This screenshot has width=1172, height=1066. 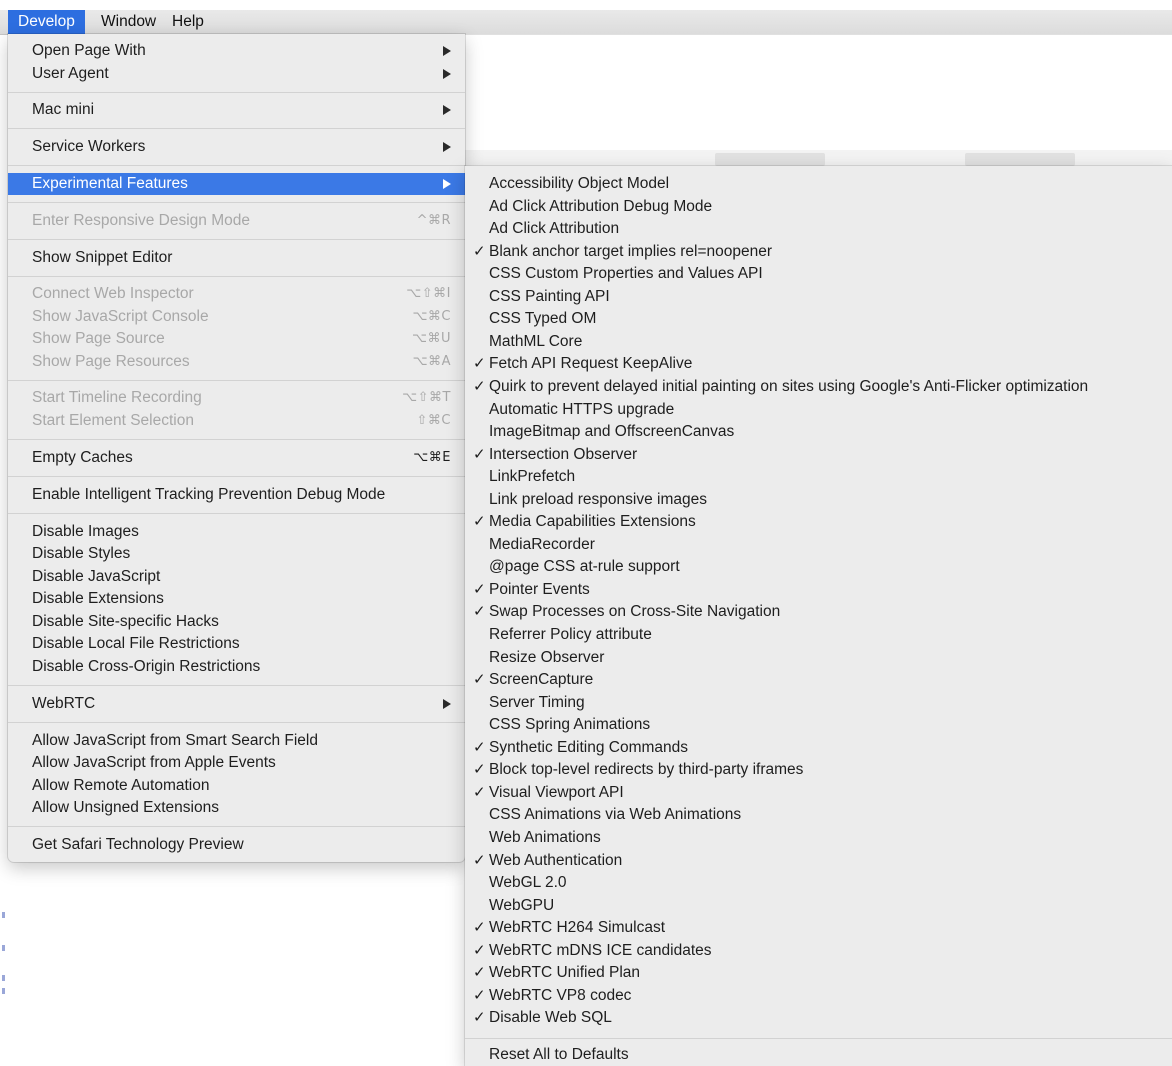 I want to click on menu-item-disable-cross-origin-restrictions: Disable Cross-Origin Restrictions, so click(x=236, y=667).